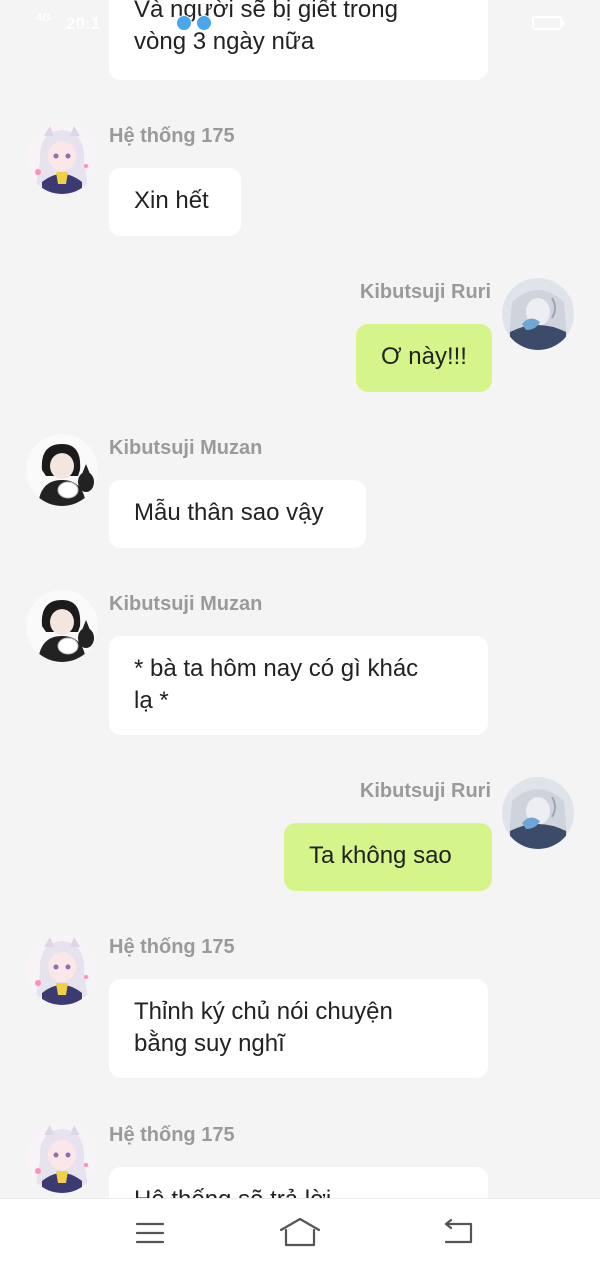  Describe the element at coordinates (43, 18) in the screenshot. I see `signal-indicator: 4G` at that location.